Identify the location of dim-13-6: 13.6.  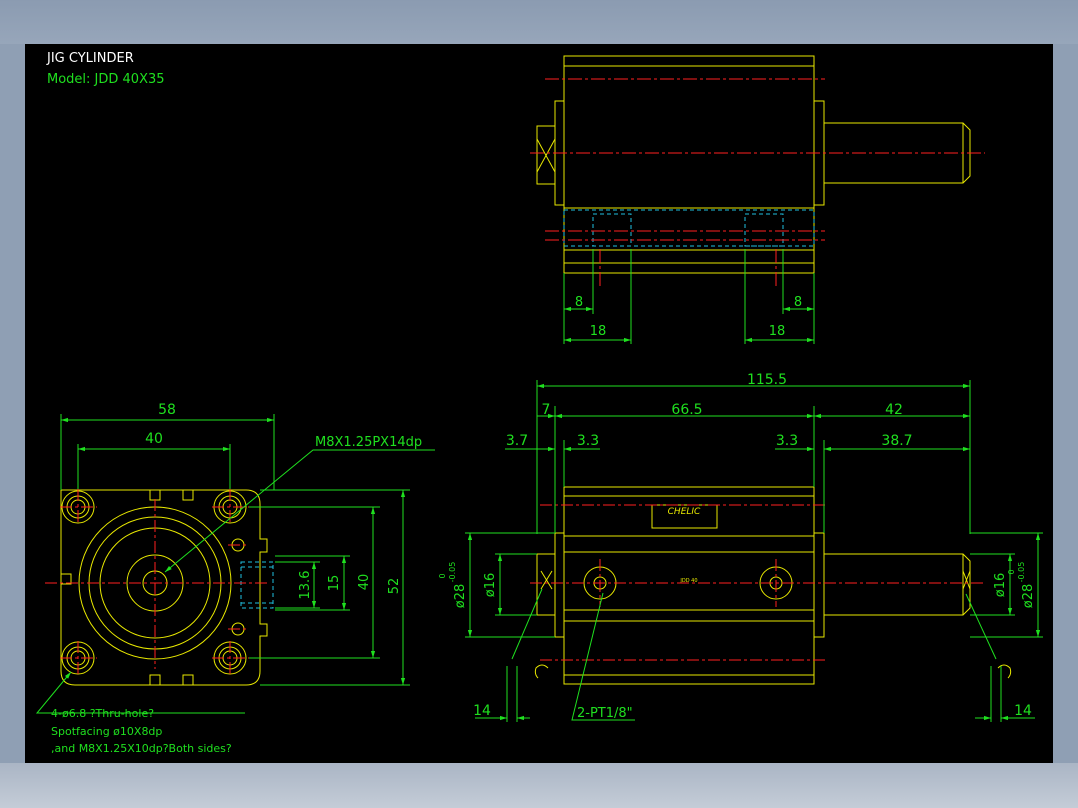
(305, 585).